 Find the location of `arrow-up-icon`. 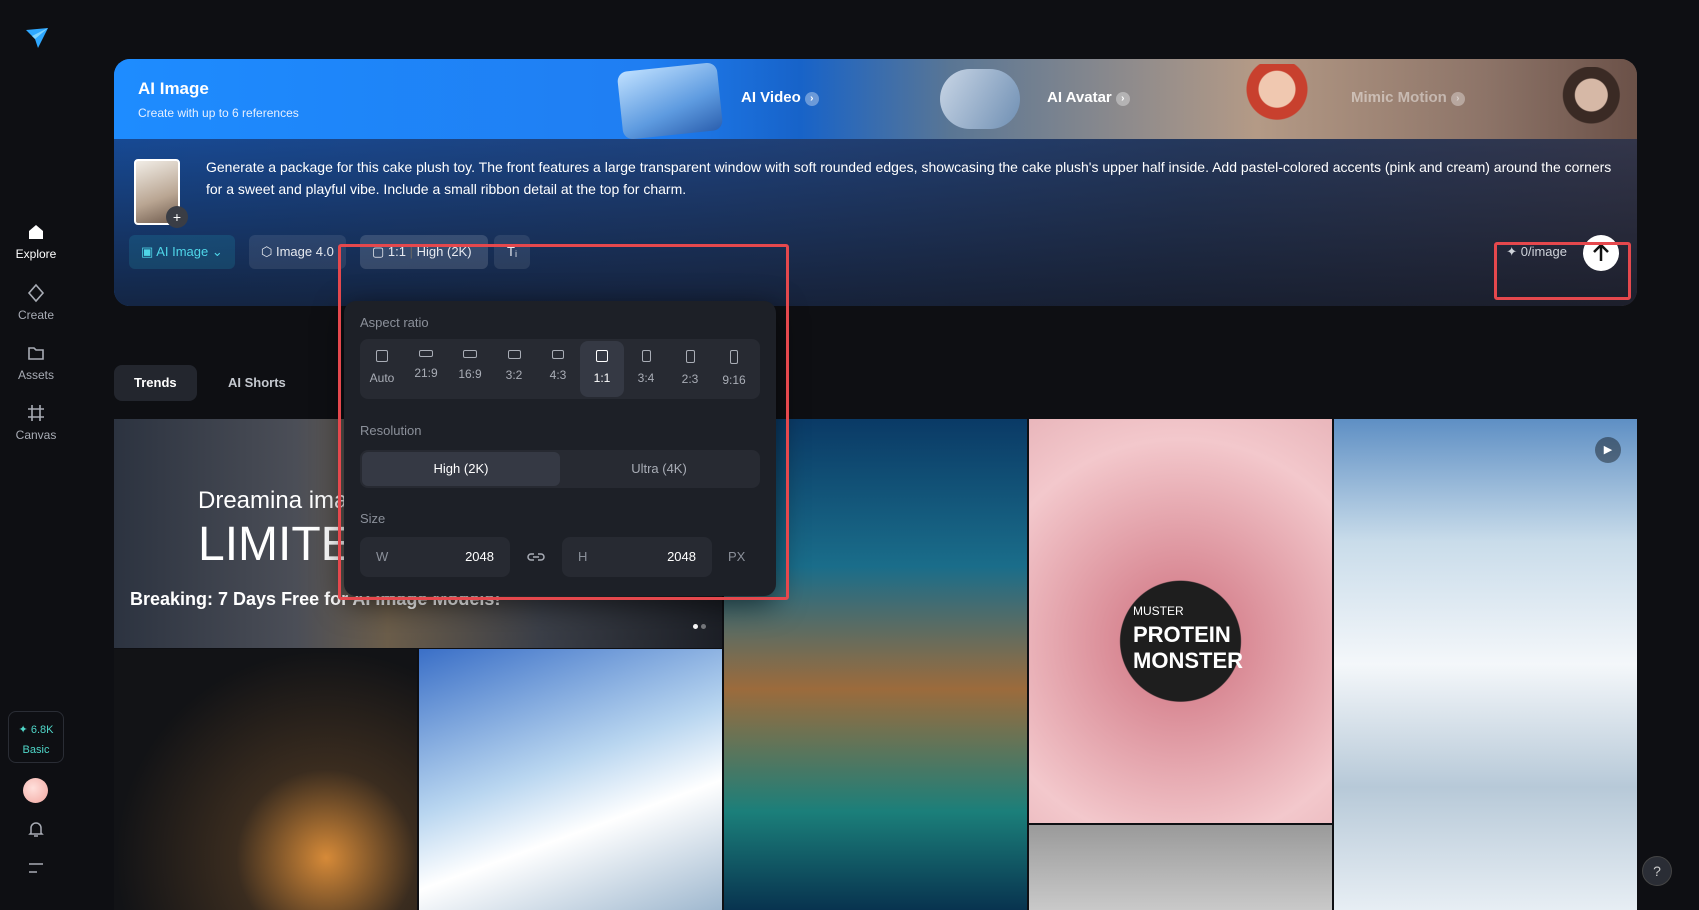

arrow-up-icon is located at coordinates (1601, 252).